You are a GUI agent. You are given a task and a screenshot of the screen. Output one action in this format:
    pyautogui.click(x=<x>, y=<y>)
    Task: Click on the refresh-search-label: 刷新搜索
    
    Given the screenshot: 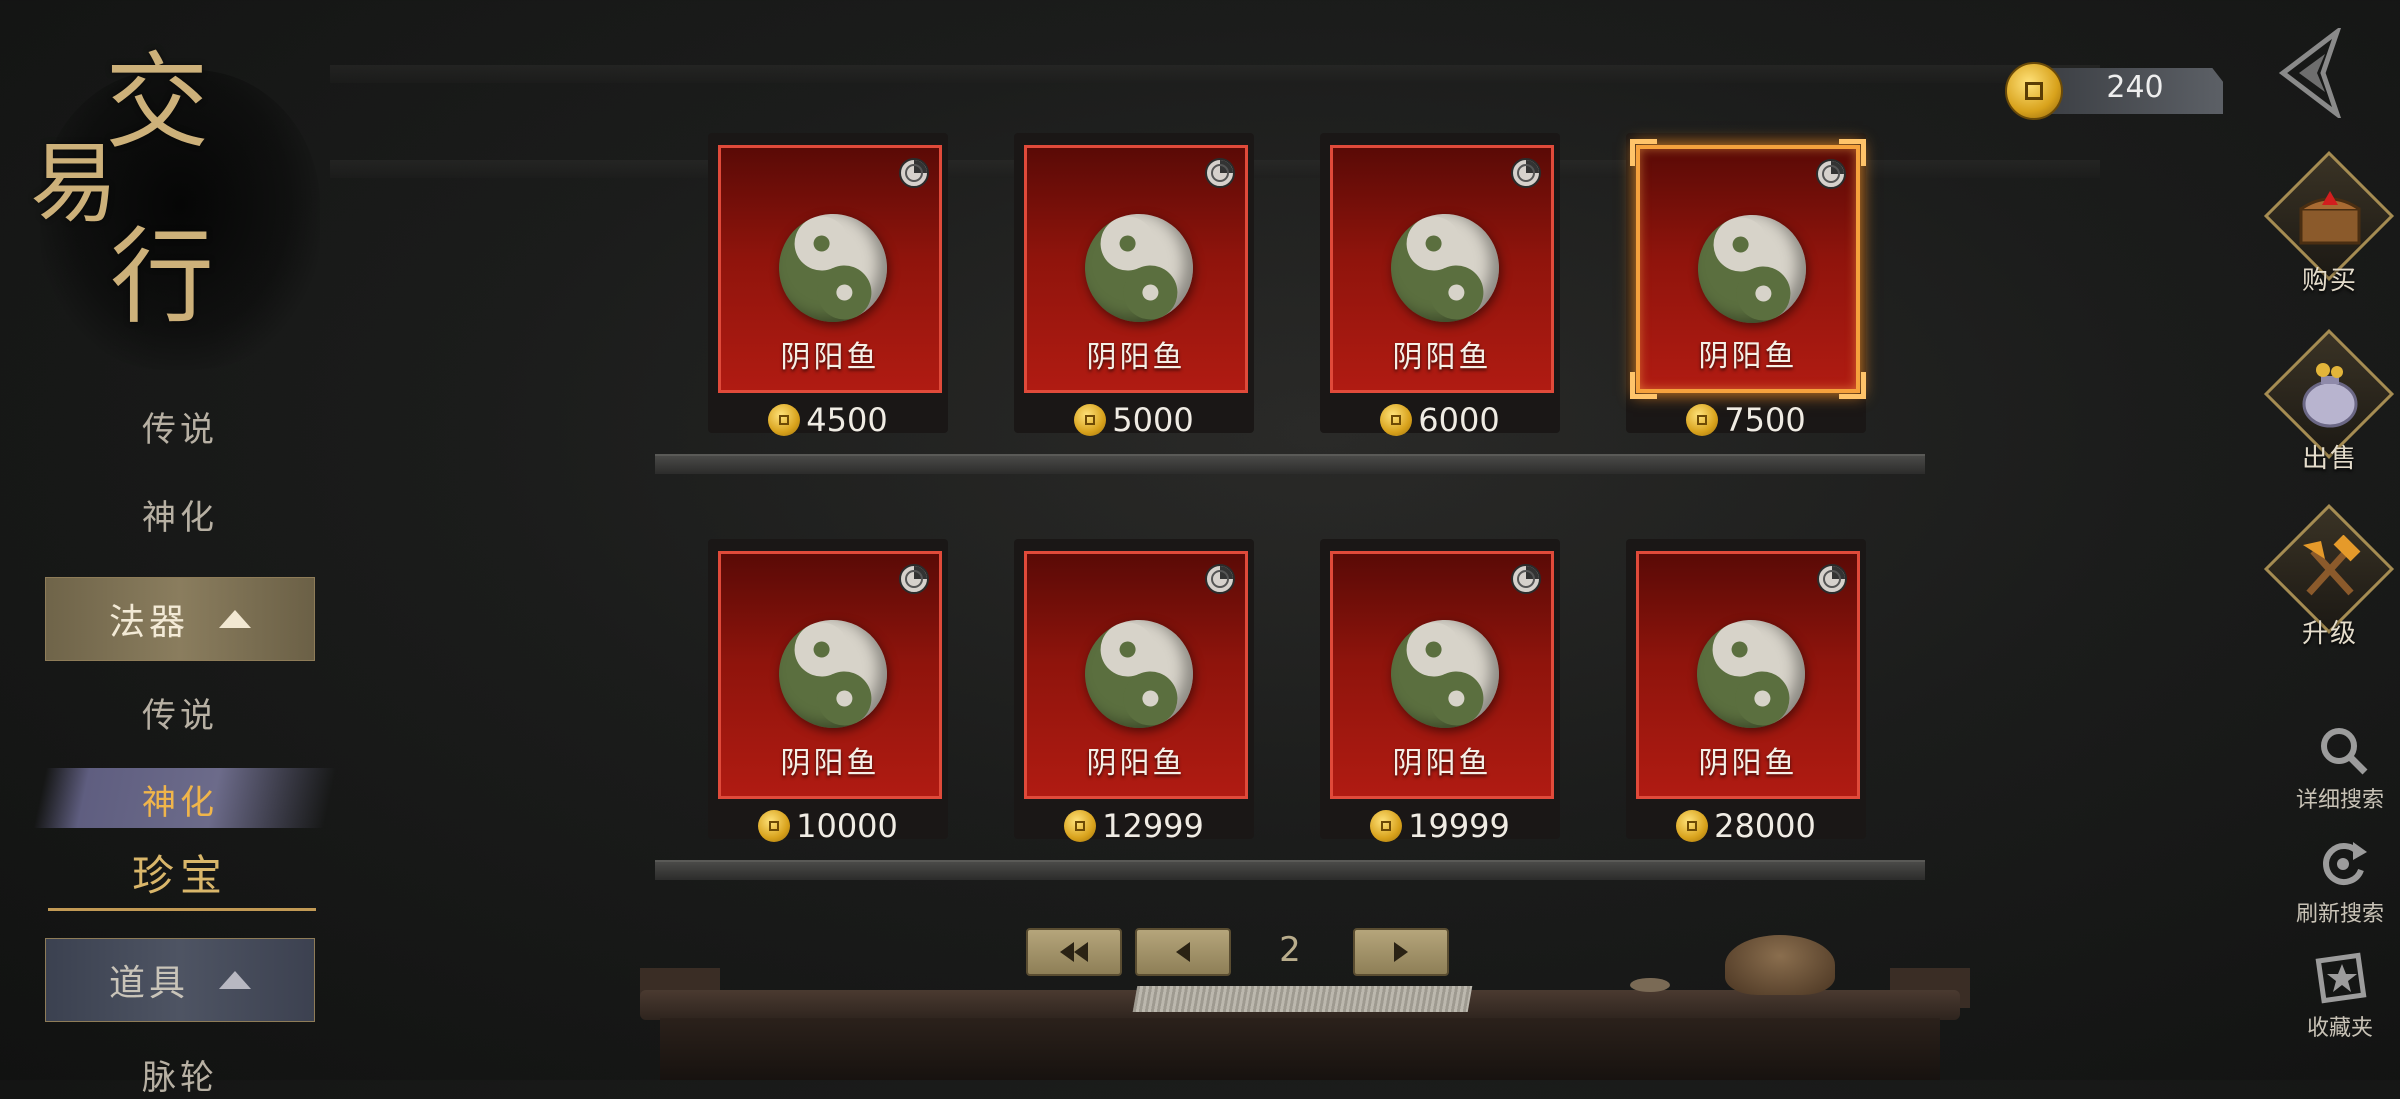 What is the action you would take?
    pyautogui.click(x=2339, y=914)
    